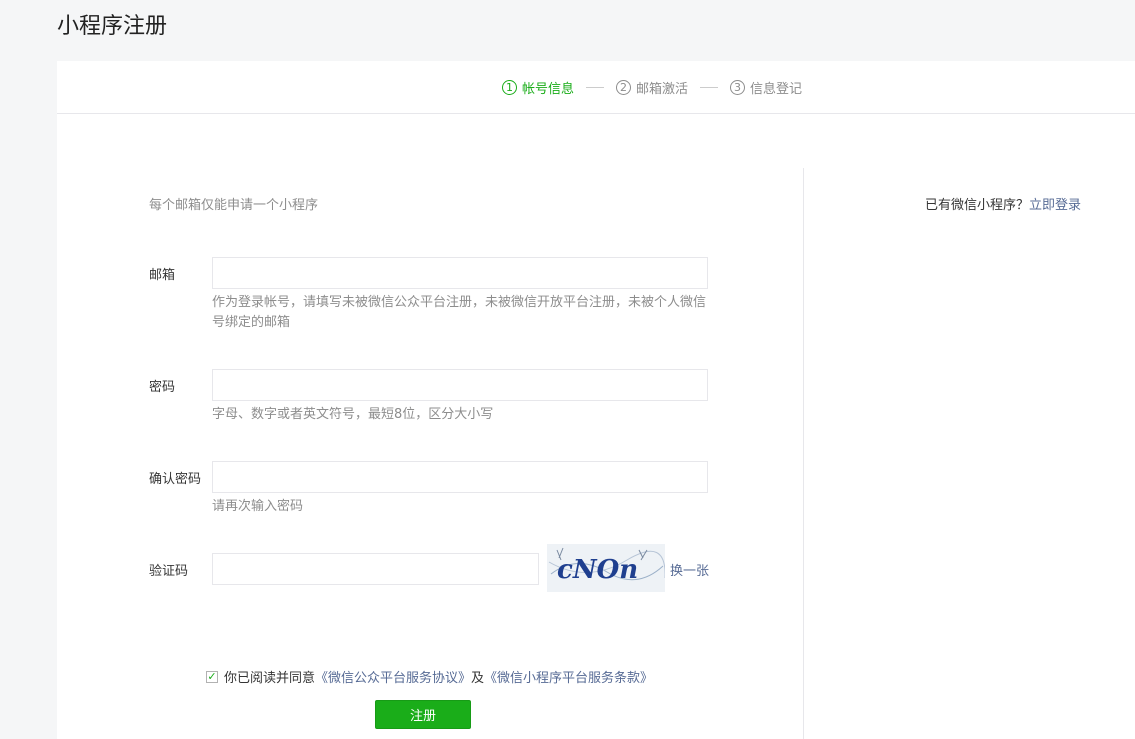  I want to click on step-label: 邮箱激活, so click(661, 89).